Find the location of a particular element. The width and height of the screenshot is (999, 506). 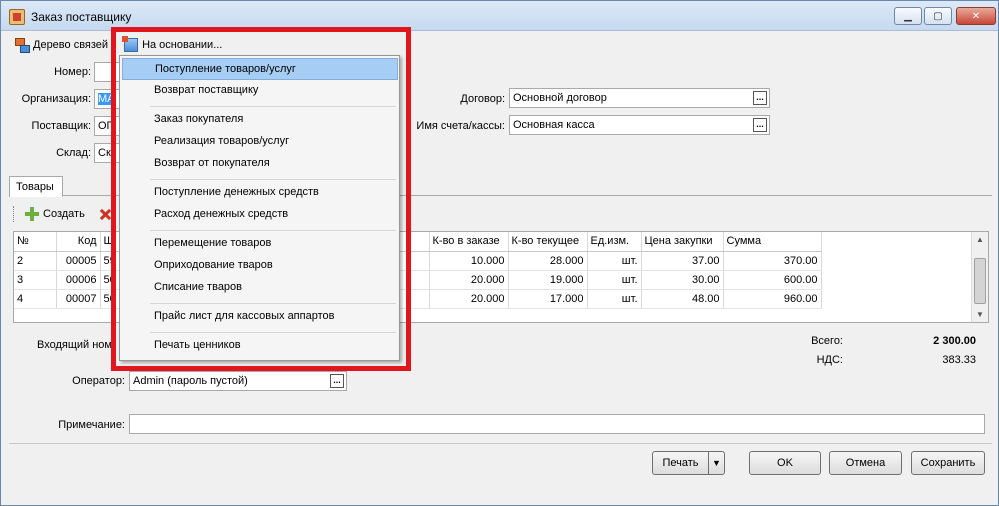

minimize-icon: ▁ is located at coordinates (908, 16).